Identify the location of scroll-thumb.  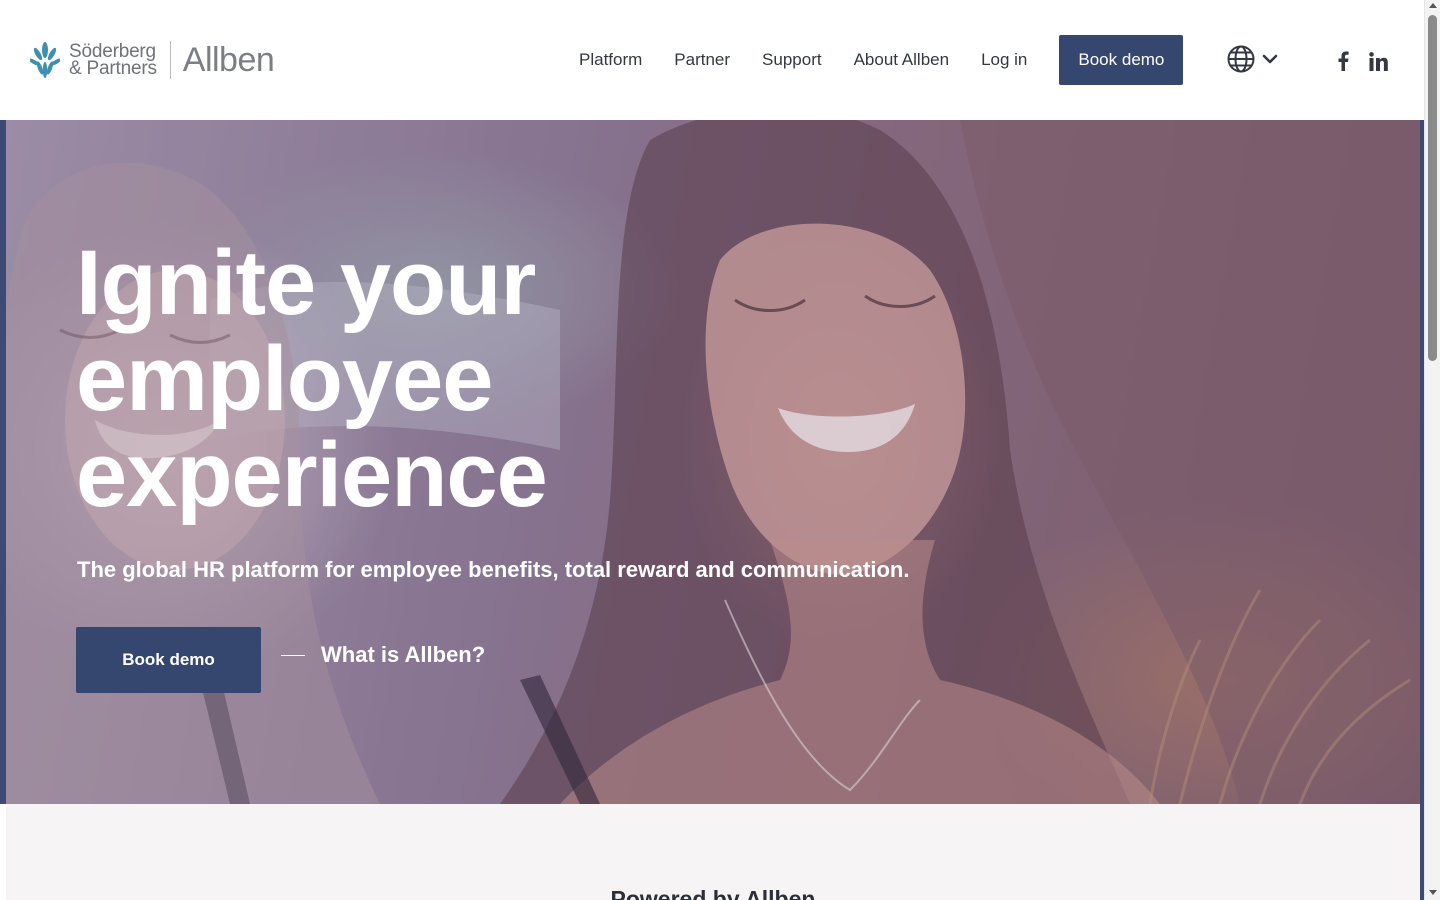
(1432, 188).